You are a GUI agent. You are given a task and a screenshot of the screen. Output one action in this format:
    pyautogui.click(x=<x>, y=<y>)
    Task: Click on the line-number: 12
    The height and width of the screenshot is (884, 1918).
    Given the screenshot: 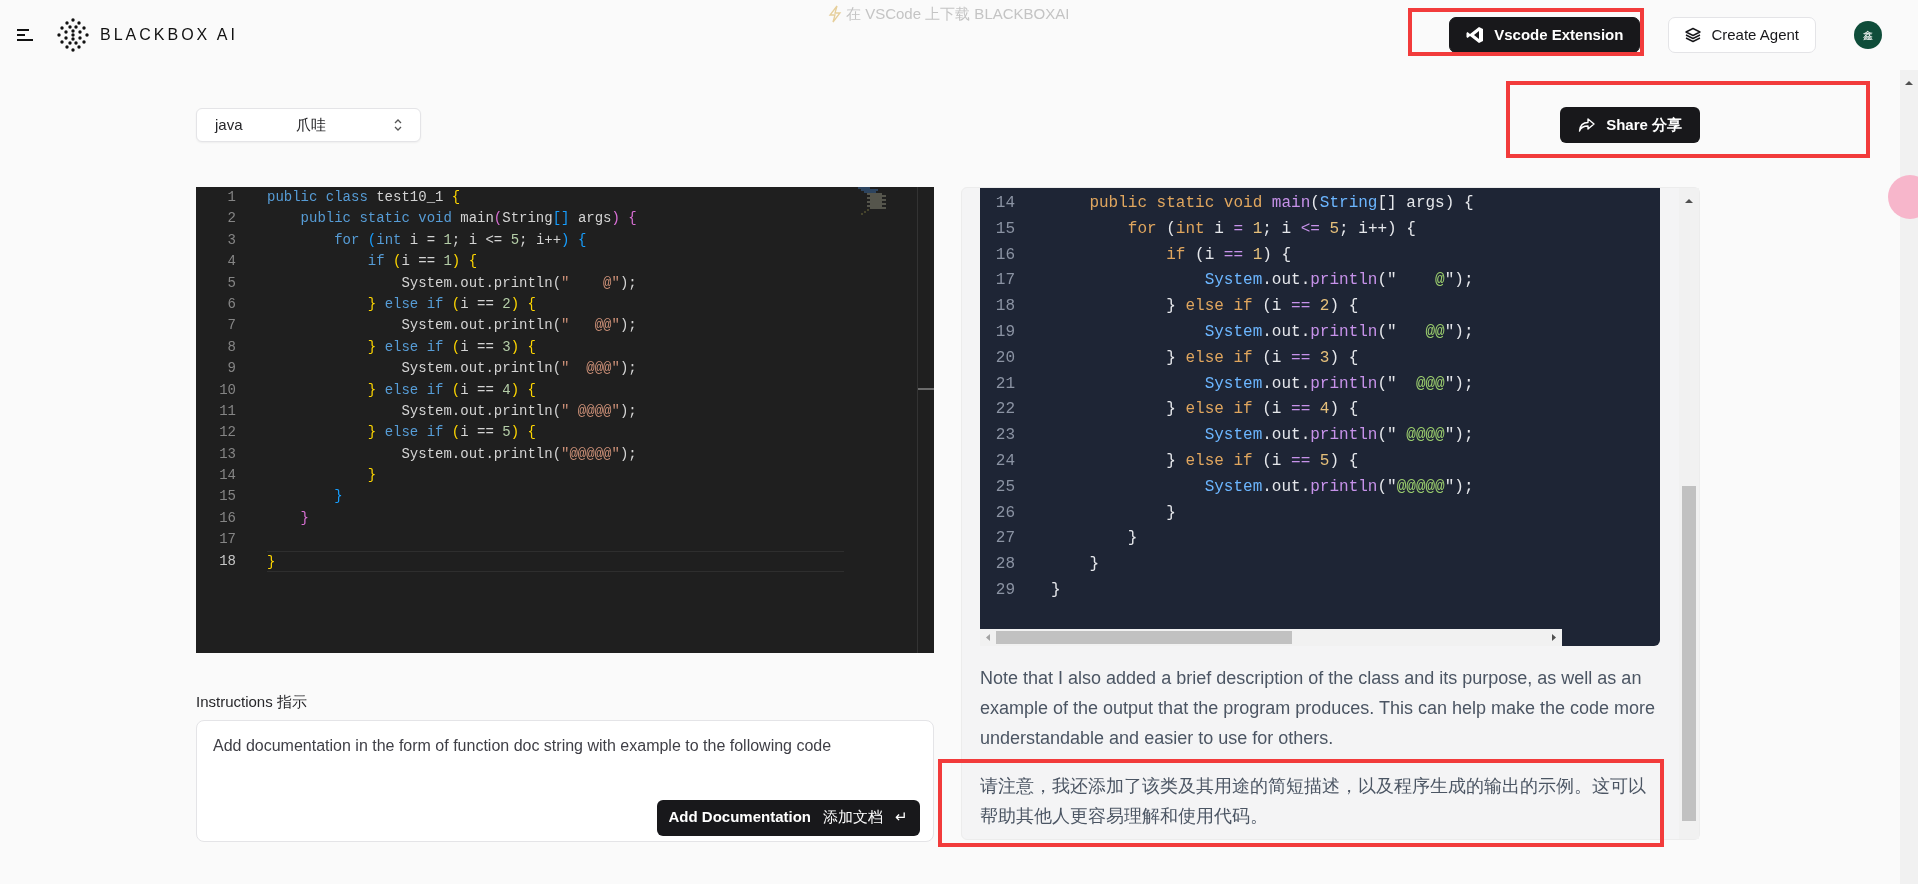 What is the action you would take?
    pyautogui.click(x=227, y=433)
    